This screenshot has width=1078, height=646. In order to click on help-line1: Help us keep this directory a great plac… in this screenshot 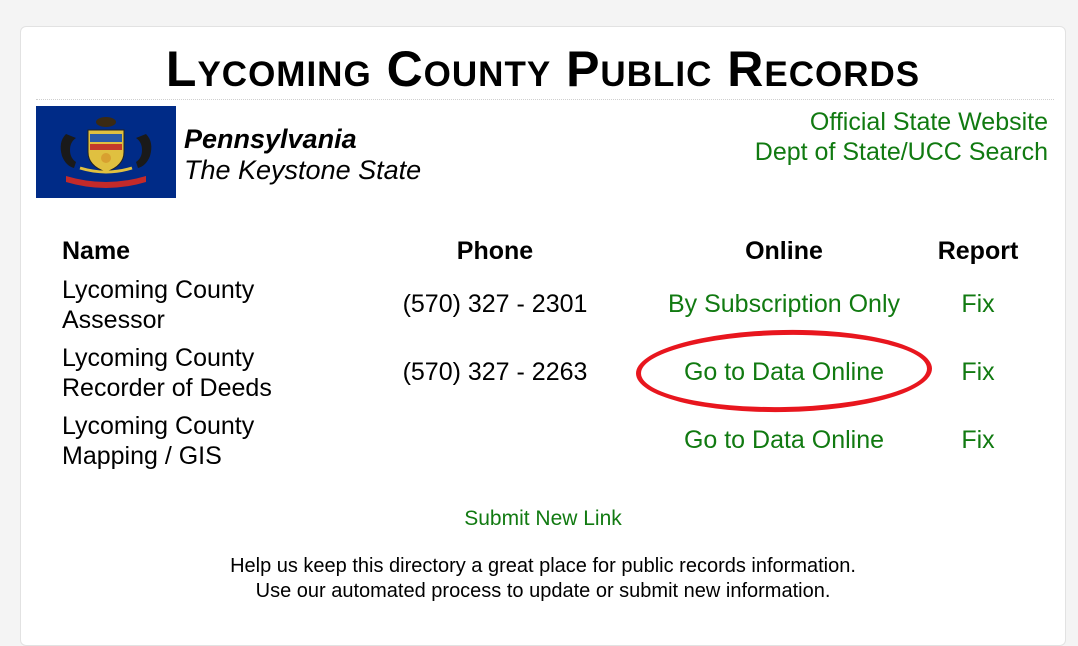, I will do `click(543, 566)`.